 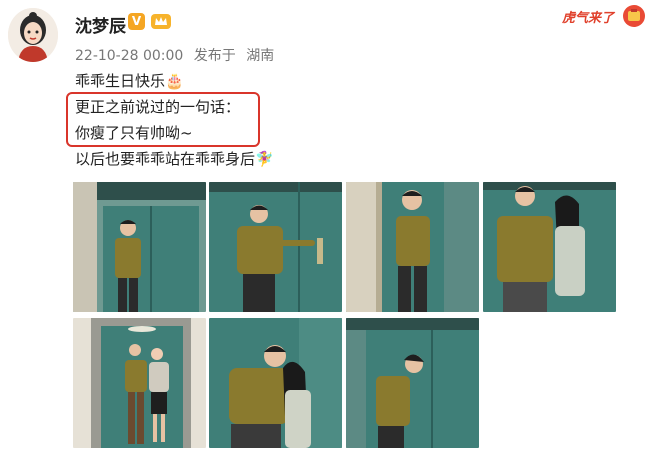 What do you see at coordinates (163, 119) in the screenshot?
I see `highlight-annotation-box` at bounding box center [163, 119].